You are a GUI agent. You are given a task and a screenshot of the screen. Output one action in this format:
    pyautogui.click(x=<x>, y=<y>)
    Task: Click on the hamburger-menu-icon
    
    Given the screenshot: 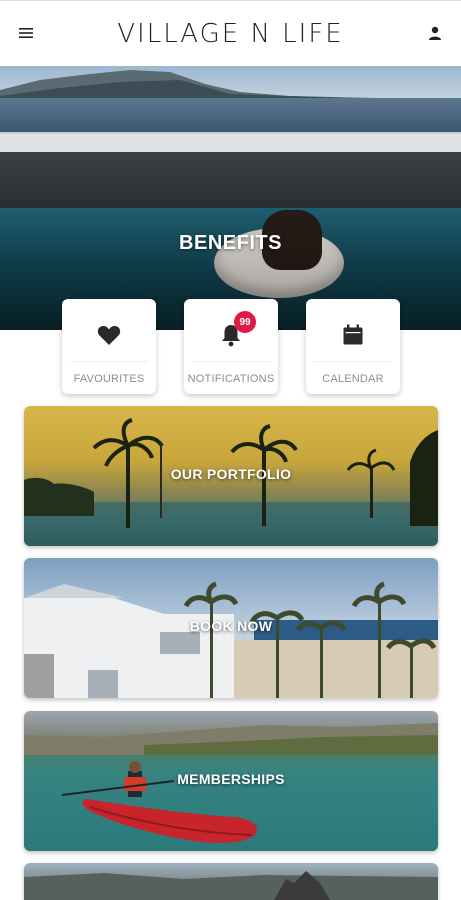 What is the action you would take?
    pyautogui.click(x=26, y=33)
    